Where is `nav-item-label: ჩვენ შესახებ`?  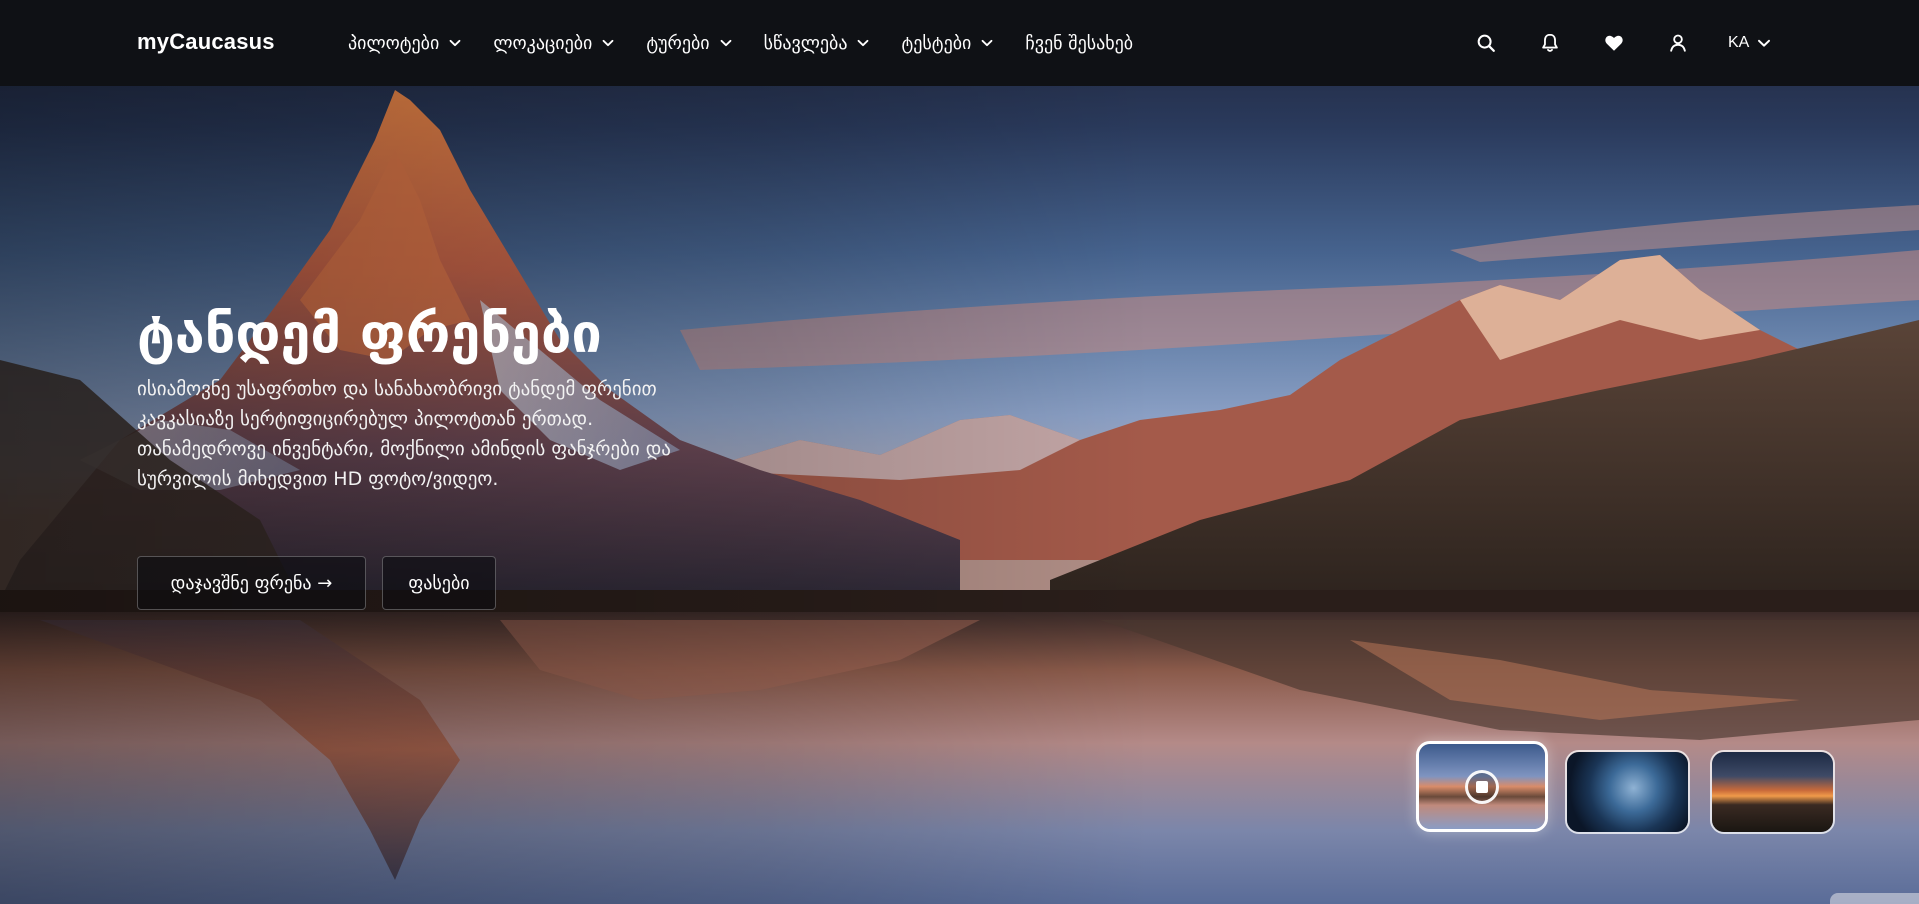 nav-item-label: ჩვენ შესახებ is located at coordinates (1079, 43).